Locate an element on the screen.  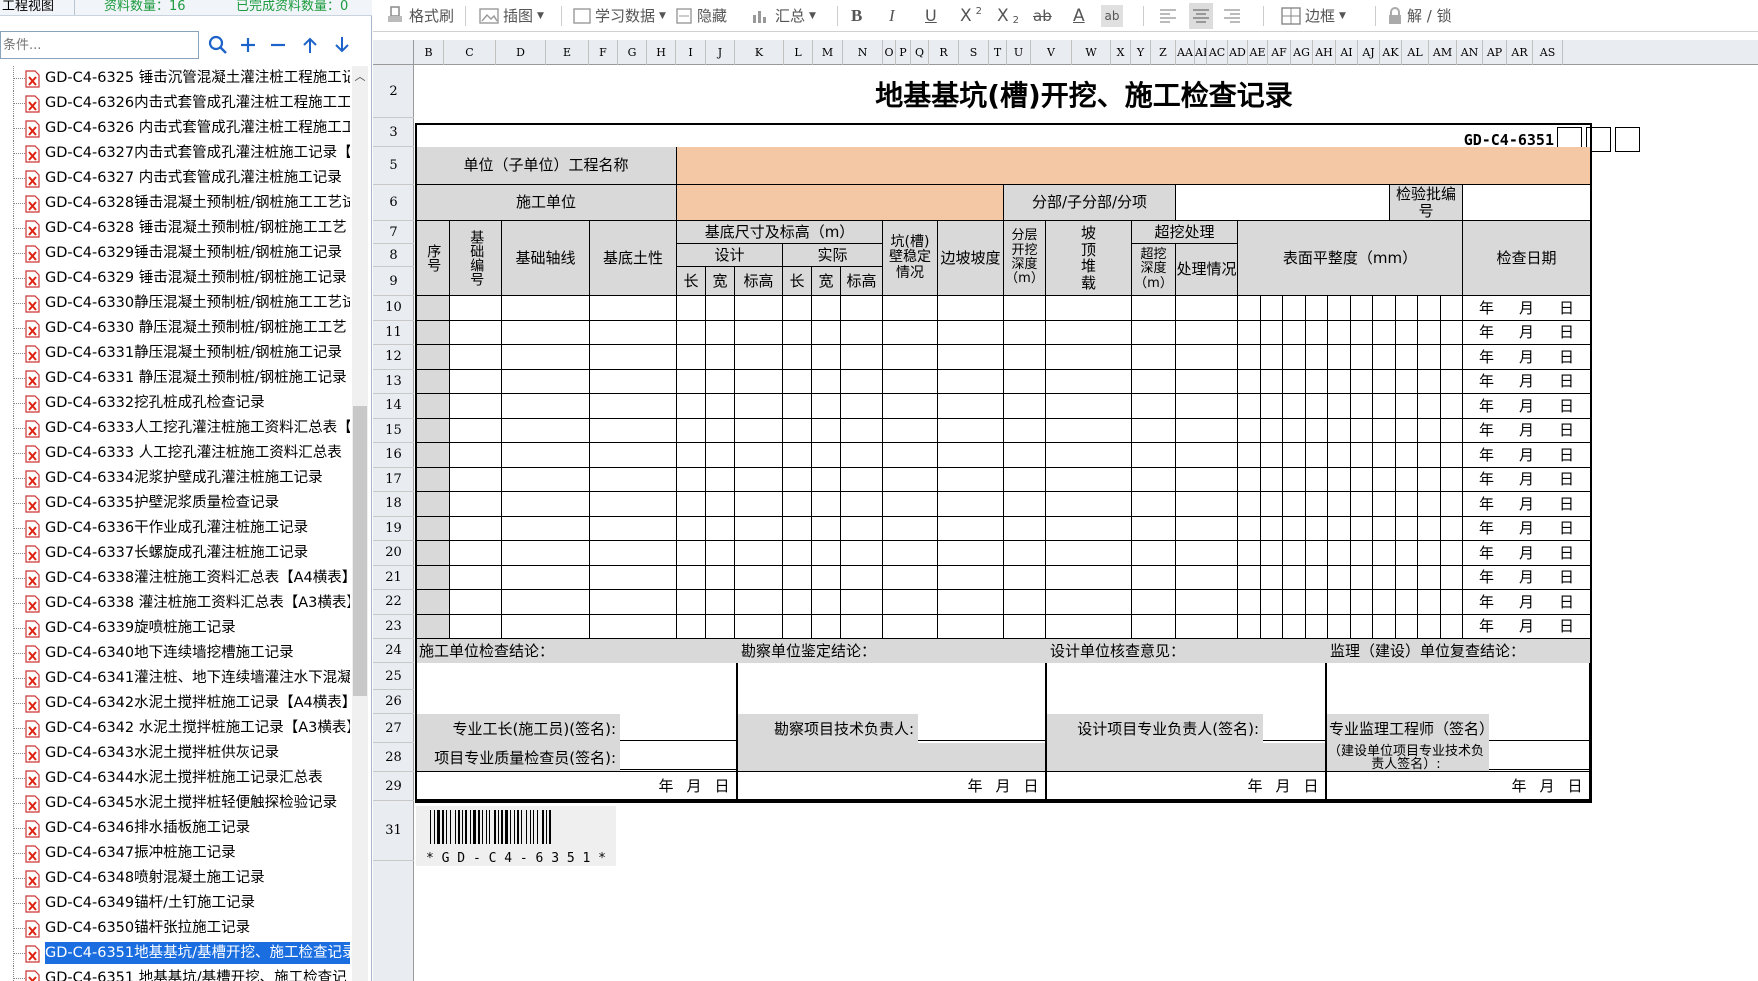
row-header: 27 is located at coordinates (393, 728).